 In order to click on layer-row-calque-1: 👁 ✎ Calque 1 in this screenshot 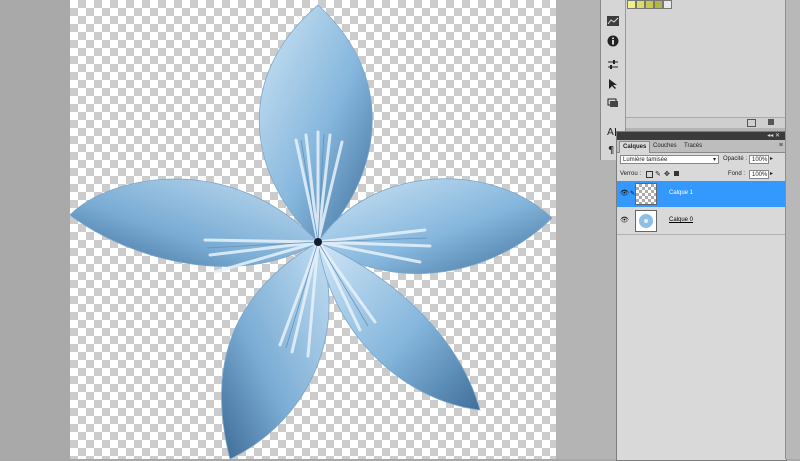, I will do `click(701, 194)`.